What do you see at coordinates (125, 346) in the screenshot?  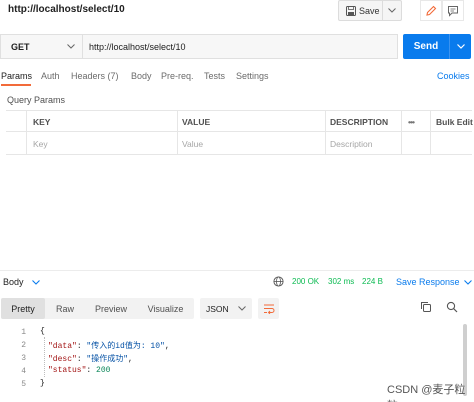 I see `json-value: "传入的id值为: 10"` at bounding box center [125, 346].